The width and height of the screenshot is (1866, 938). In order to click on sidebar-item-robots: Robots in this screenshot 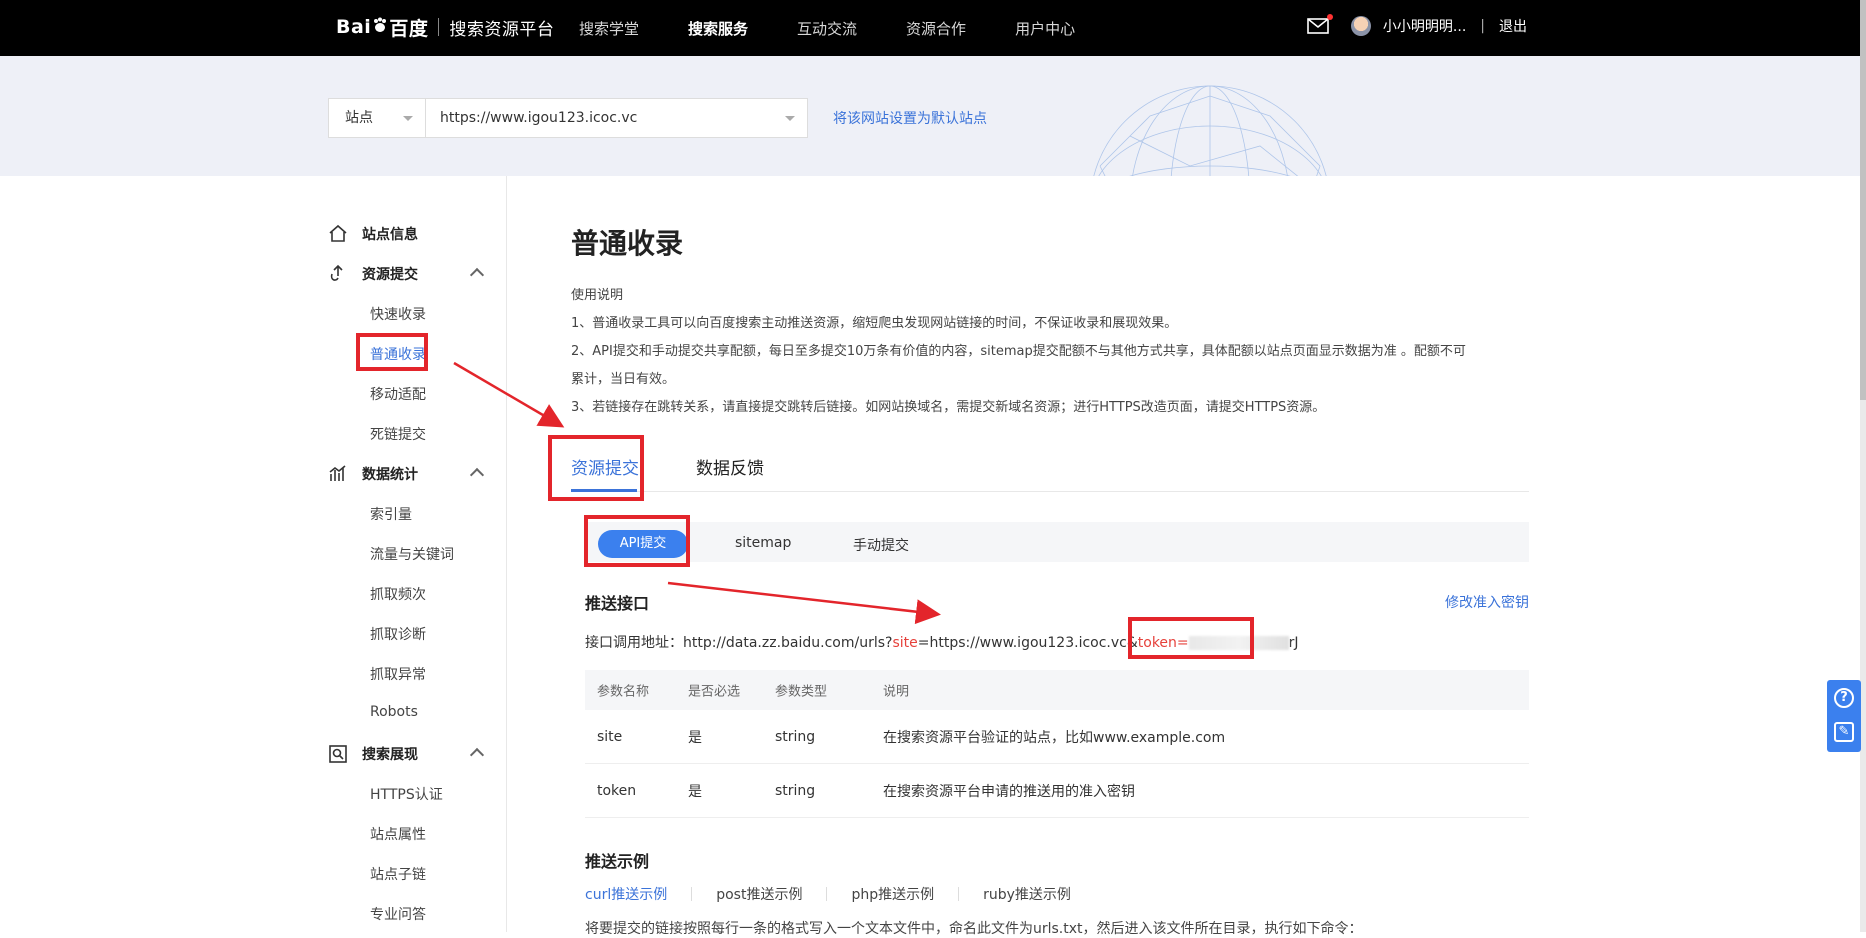, I will do `click(394, 712)`.